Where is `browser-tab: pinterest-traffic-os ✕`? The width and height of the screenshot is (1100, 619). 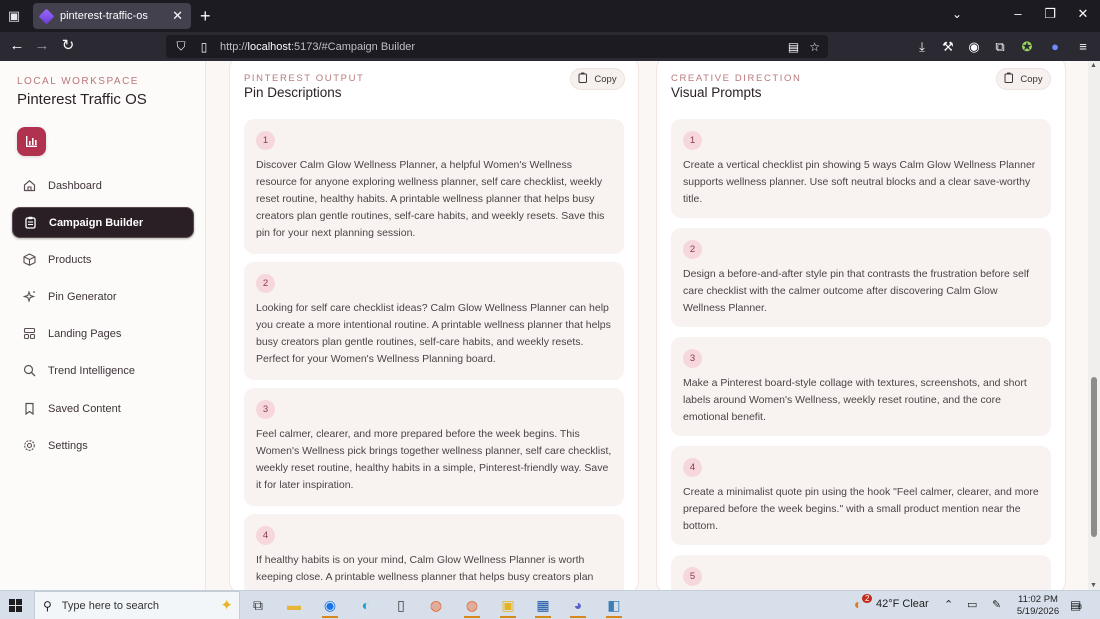
browser-tab: pinterest-traffic-os ✕ is located at coordinates (112, 16).